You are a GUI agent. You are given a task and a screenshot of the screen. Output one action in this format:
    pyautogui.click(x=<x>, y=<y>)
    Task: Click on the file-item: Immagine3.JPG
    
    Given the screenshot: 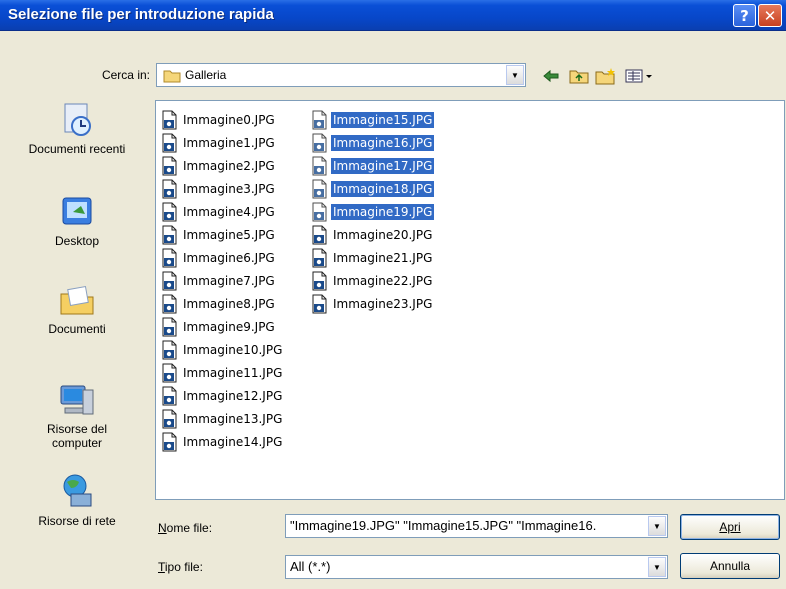 What is the action you would take?
    pyautogui.click(x=218, y=189)
    